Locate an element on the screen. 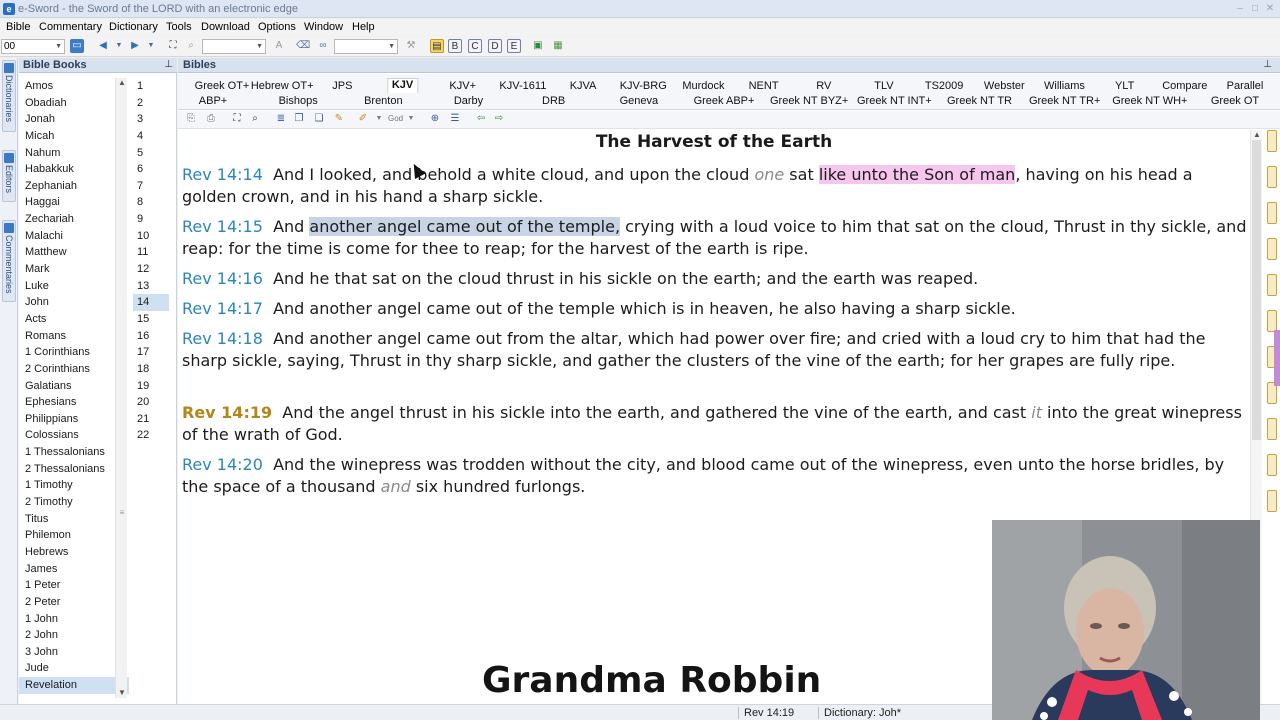 The width and height of the screenshot is (1280, 720). copy-icon: ❐ is located at coordinates (299, 119).